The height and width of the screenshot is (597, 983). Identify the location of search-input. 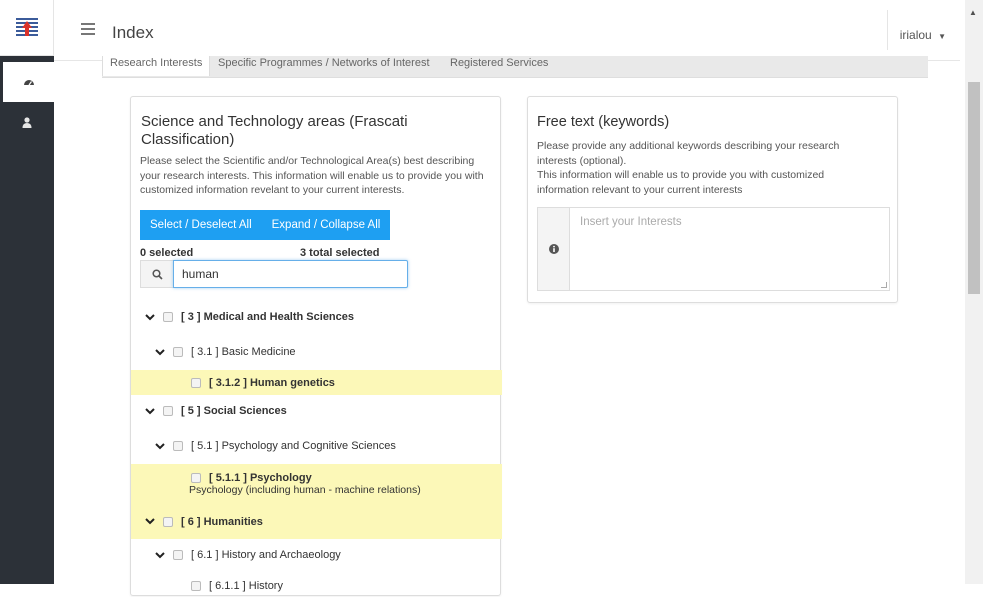
(290, 274).